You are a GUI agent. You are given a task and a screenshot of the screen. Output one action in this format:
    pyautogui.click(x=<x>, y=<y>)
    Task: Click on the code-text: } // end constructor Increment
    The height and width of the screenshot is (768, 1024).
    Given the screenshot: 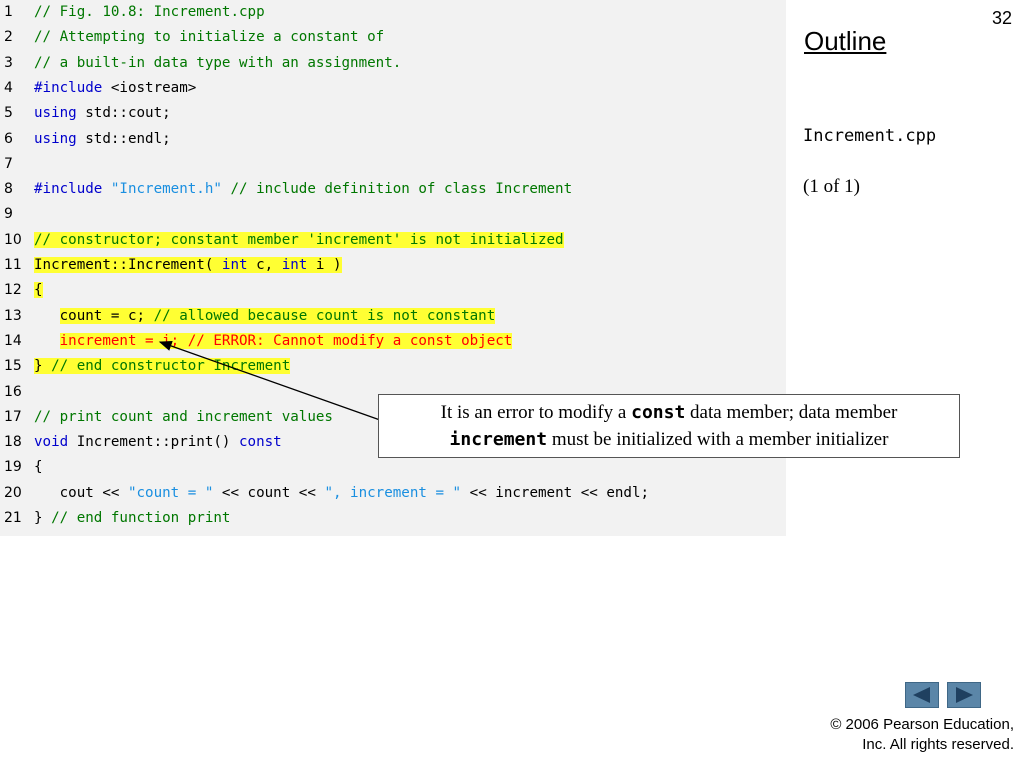 What is the action you would take?
    pyautogui.click(x=162, y=366)
    